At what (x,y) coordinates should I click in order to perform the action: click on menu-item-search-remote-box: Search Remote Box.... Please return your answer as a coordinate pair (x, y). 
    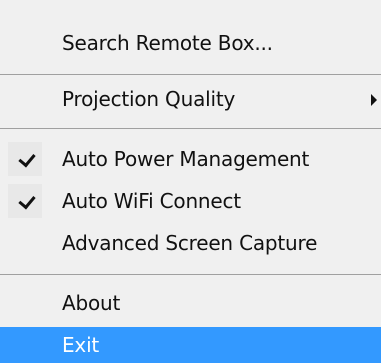
    Looking at the image, I should click on (190, 43).